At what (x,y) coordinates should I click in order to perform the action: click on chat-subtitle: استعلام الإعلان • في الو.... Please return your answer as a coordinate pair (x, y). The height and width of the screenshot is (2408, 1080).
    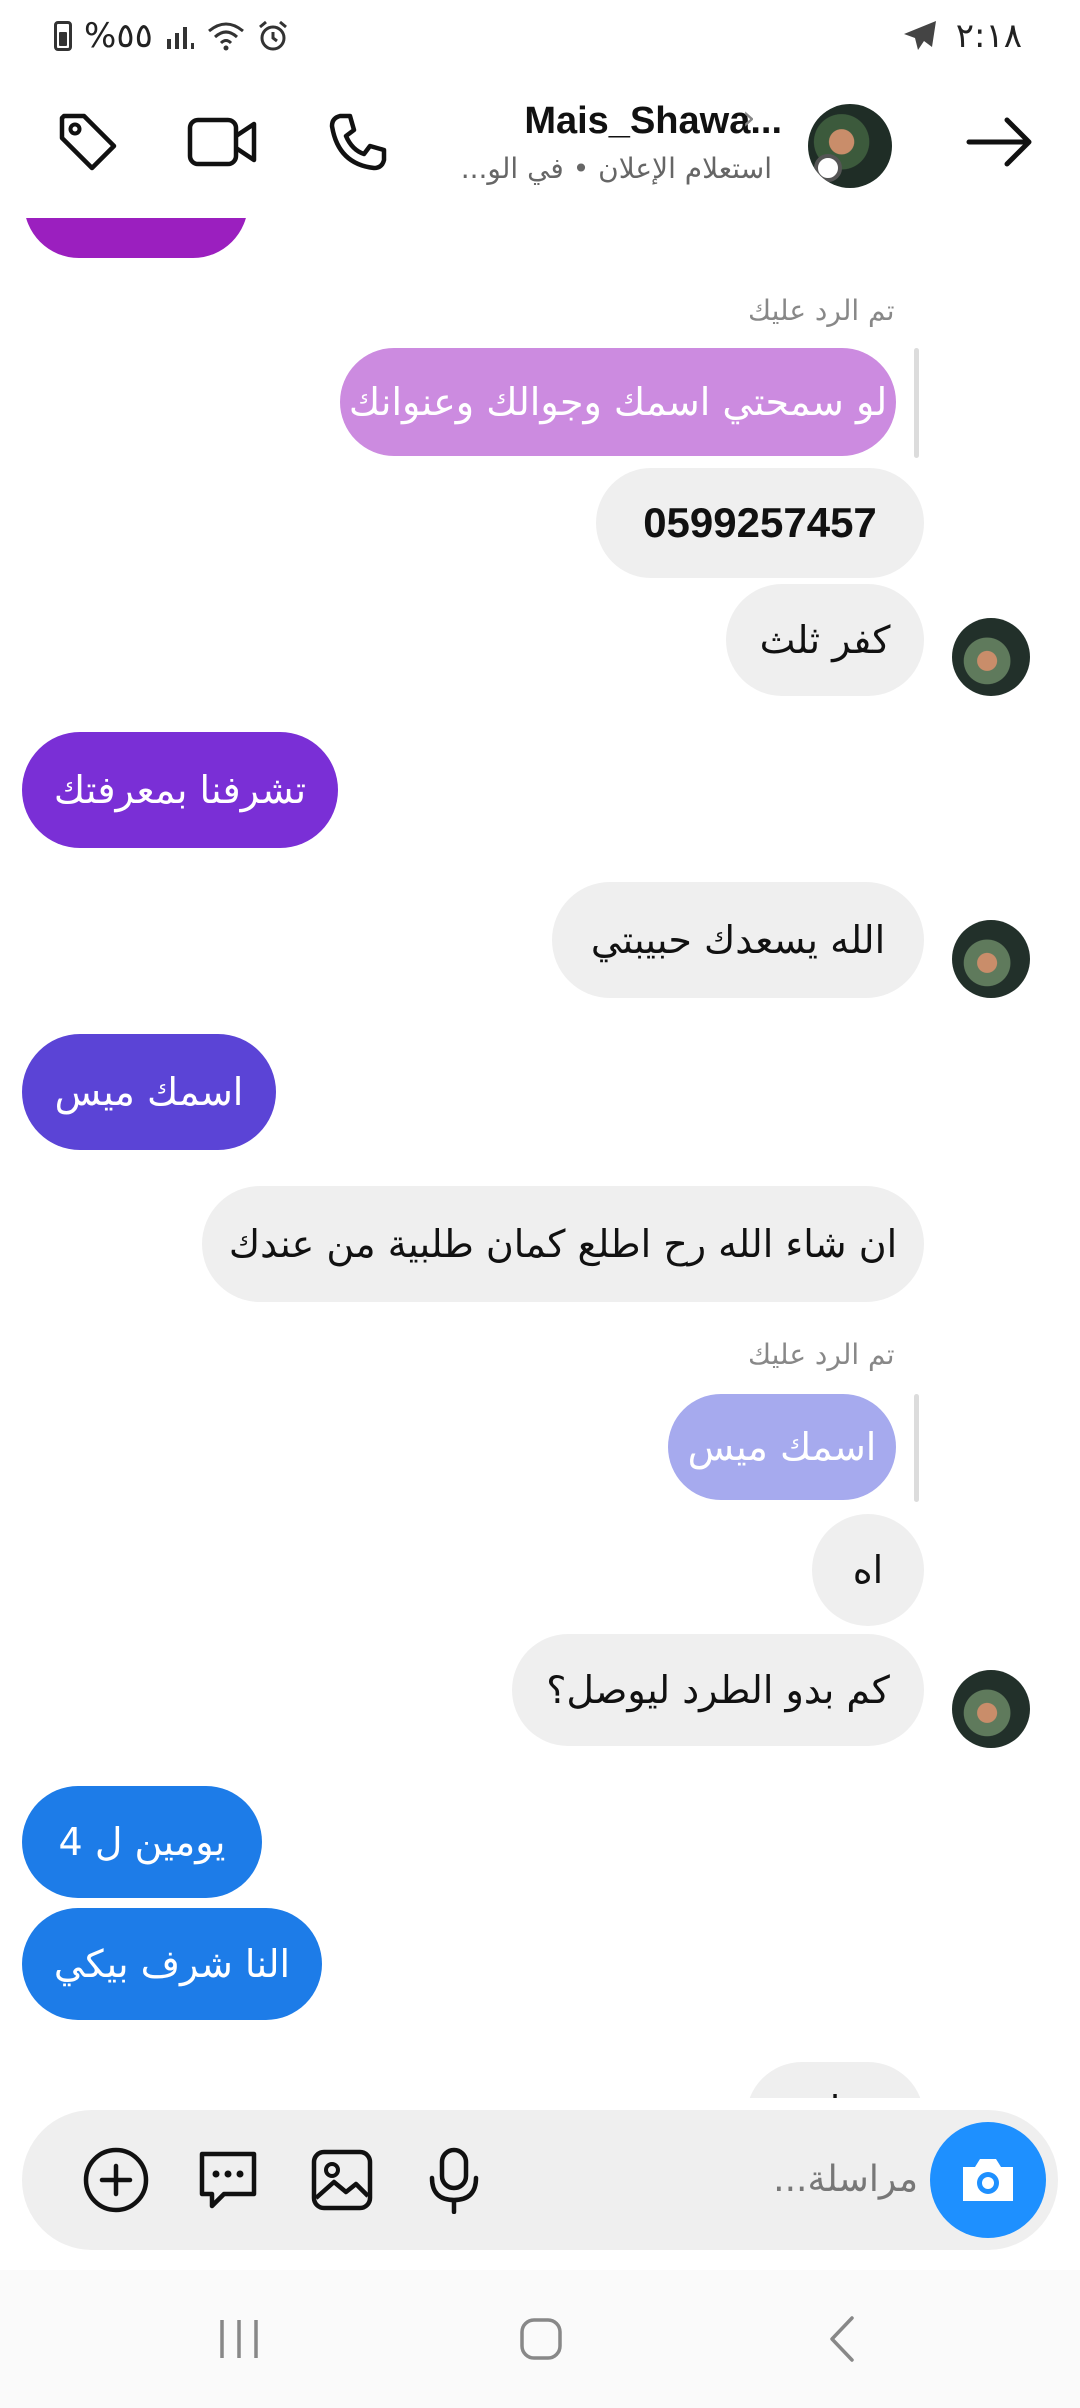
    Looking at the image, I should click on (616, 168).